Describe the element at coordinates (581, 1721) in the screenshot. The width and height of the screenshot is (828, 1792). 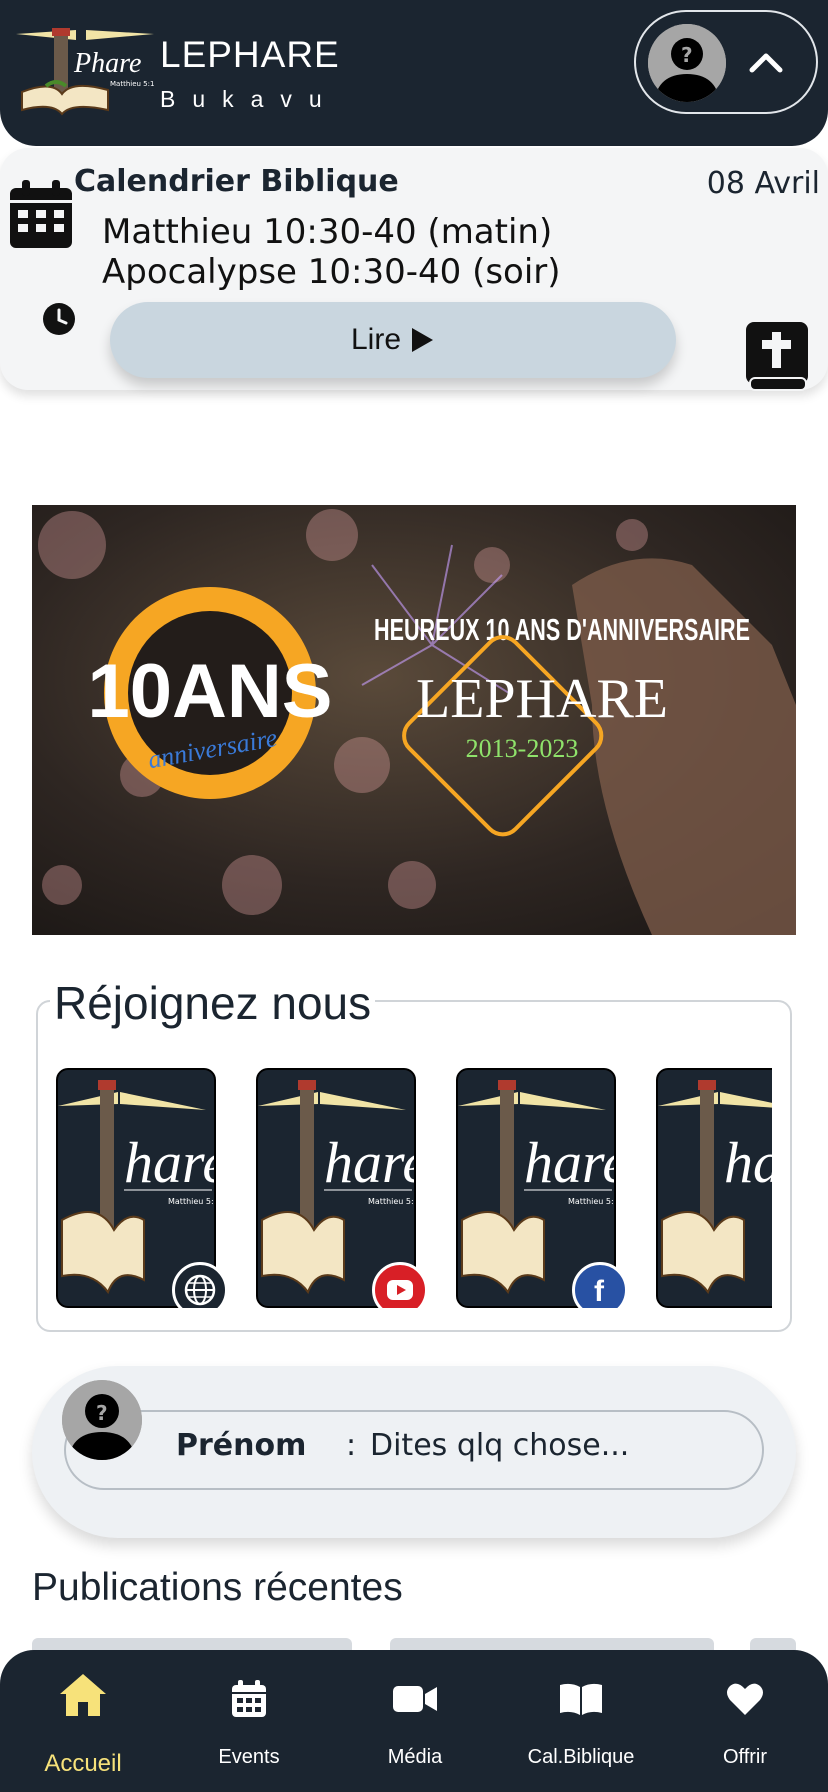
I see `nav-item-cal-biblique: Cal.Biblique` at that location.